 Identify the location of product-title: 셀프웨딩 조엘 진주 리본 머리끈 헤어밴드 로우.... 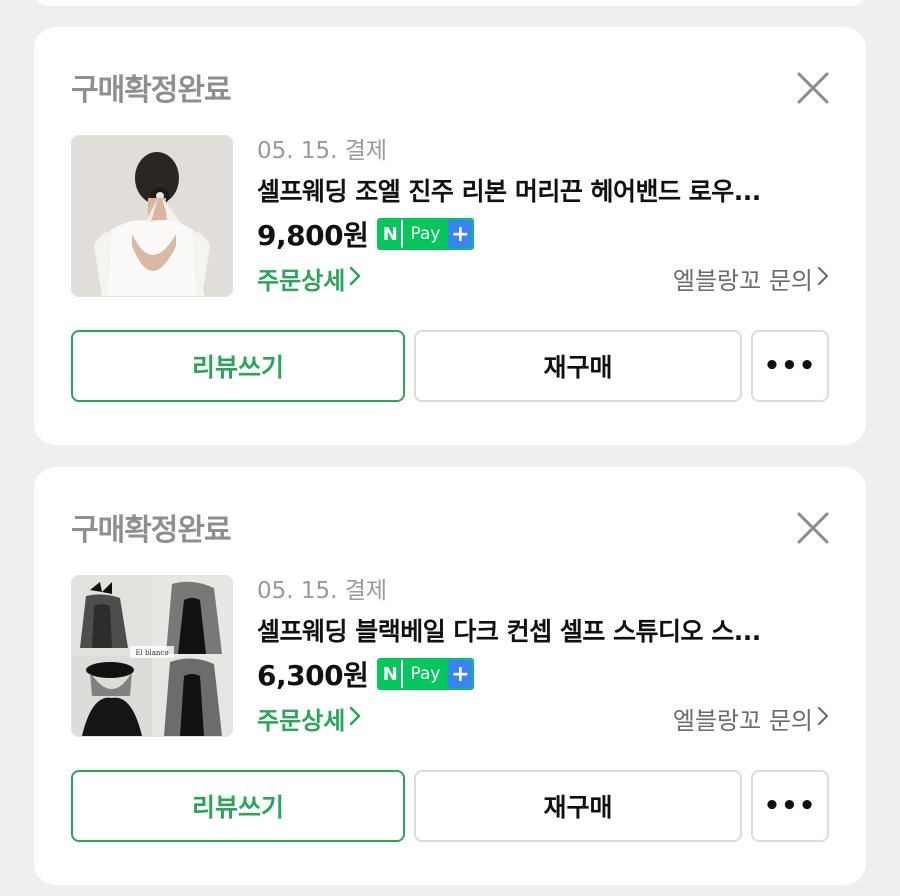
(547, 190).